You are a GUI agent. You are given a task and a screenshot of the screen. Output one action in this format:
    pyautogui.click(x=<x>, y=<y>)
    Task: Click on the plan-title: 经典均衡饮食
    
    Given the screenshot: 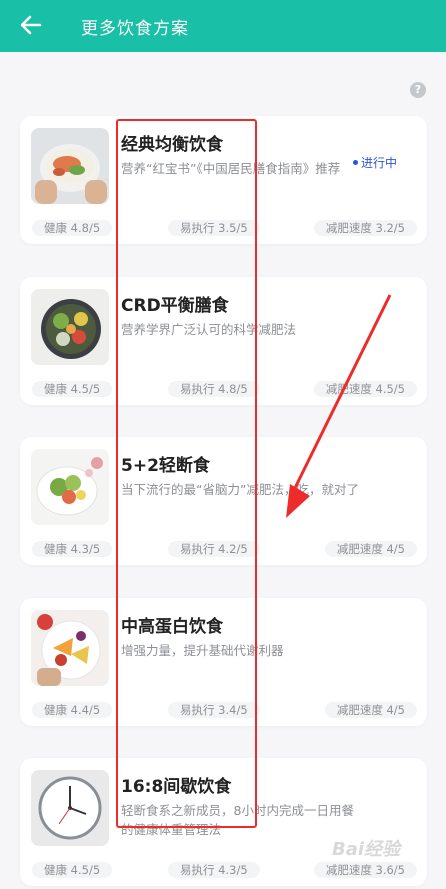 What is the action you would take?
    pyautogui.click(x=172, y=145)
    